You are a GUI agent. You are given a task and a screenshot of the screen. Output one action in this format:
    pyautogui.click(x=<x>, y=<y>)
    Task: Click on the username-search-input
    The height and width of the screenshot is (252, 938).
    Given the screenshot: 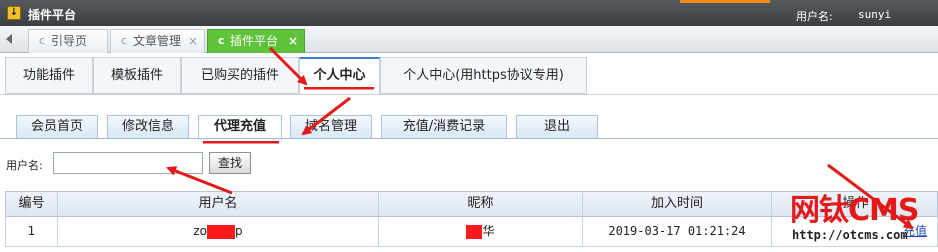 What is the action you would take?
    pyautogui.click(x=128, y=163)
    